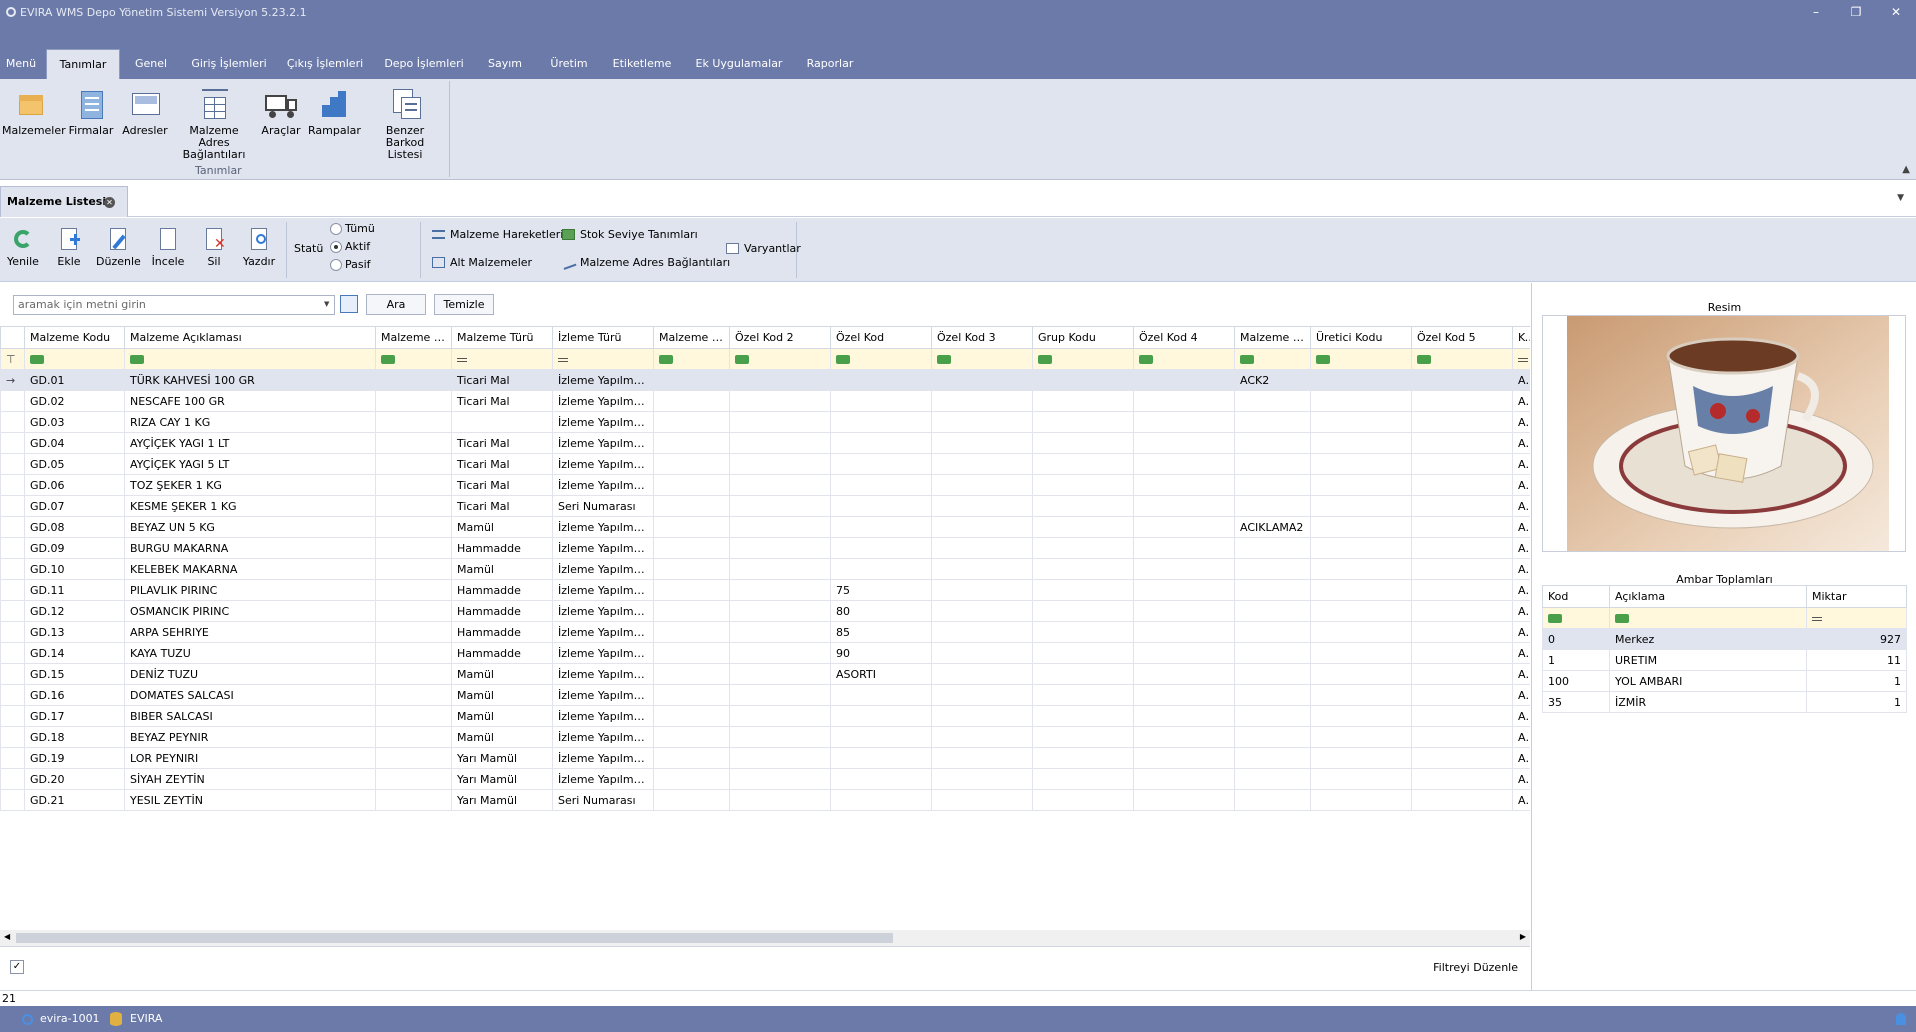 This screenshot has width=1916, height=1032. What do you see at coordinates (830, 64) in the screenshot?
I see `menu-item: Raporlar` at bounding box center [830, 64].